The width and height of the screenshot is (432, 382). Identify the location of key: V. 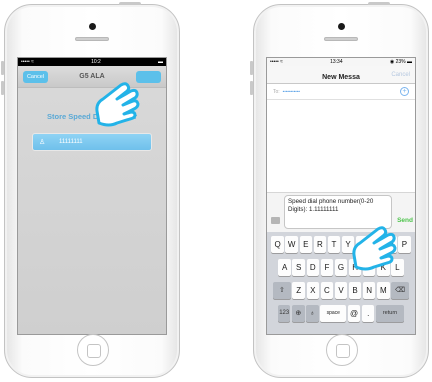
(341, 290).